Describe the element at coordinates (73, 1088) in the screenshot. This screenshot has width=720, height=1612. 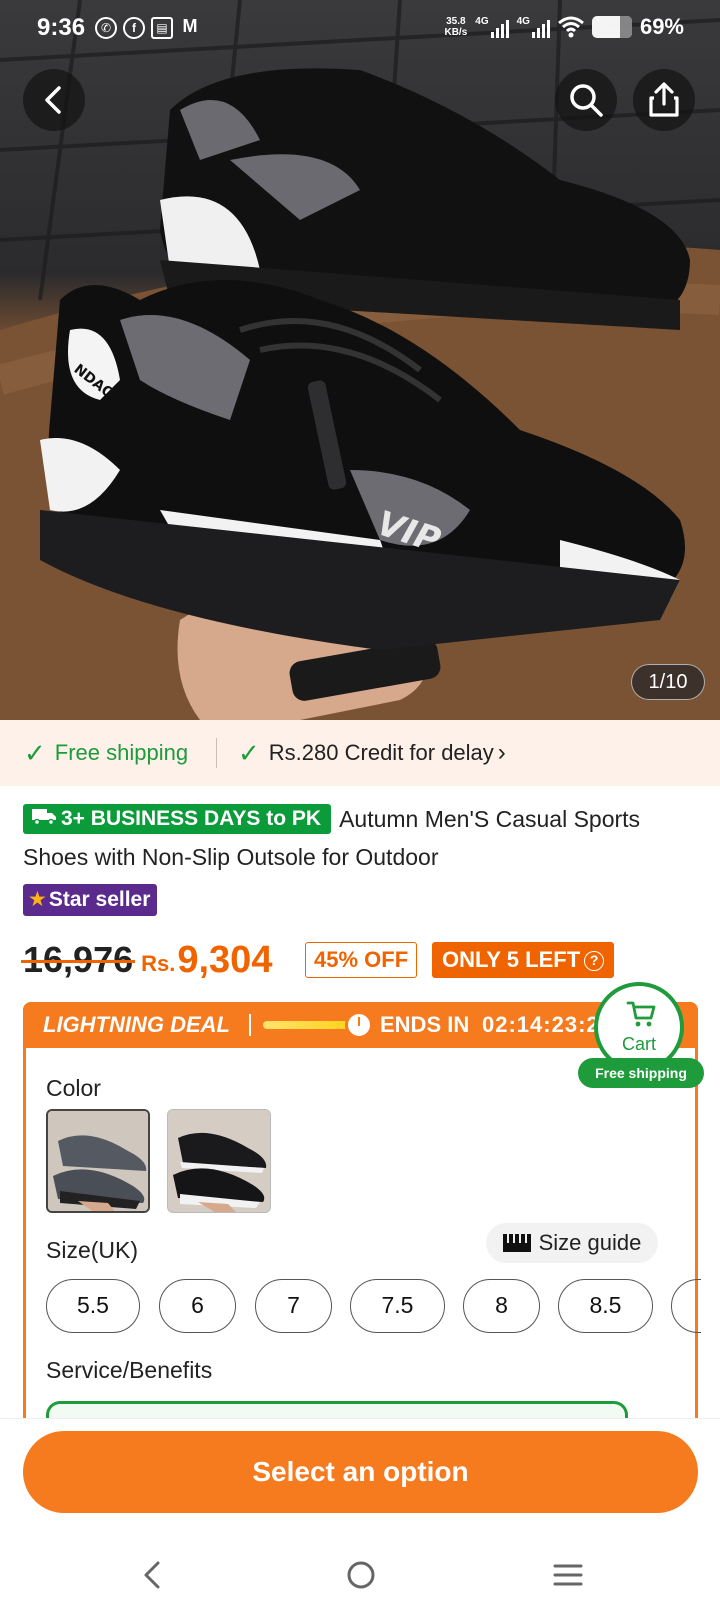
I see `color-label: Color` at that location.